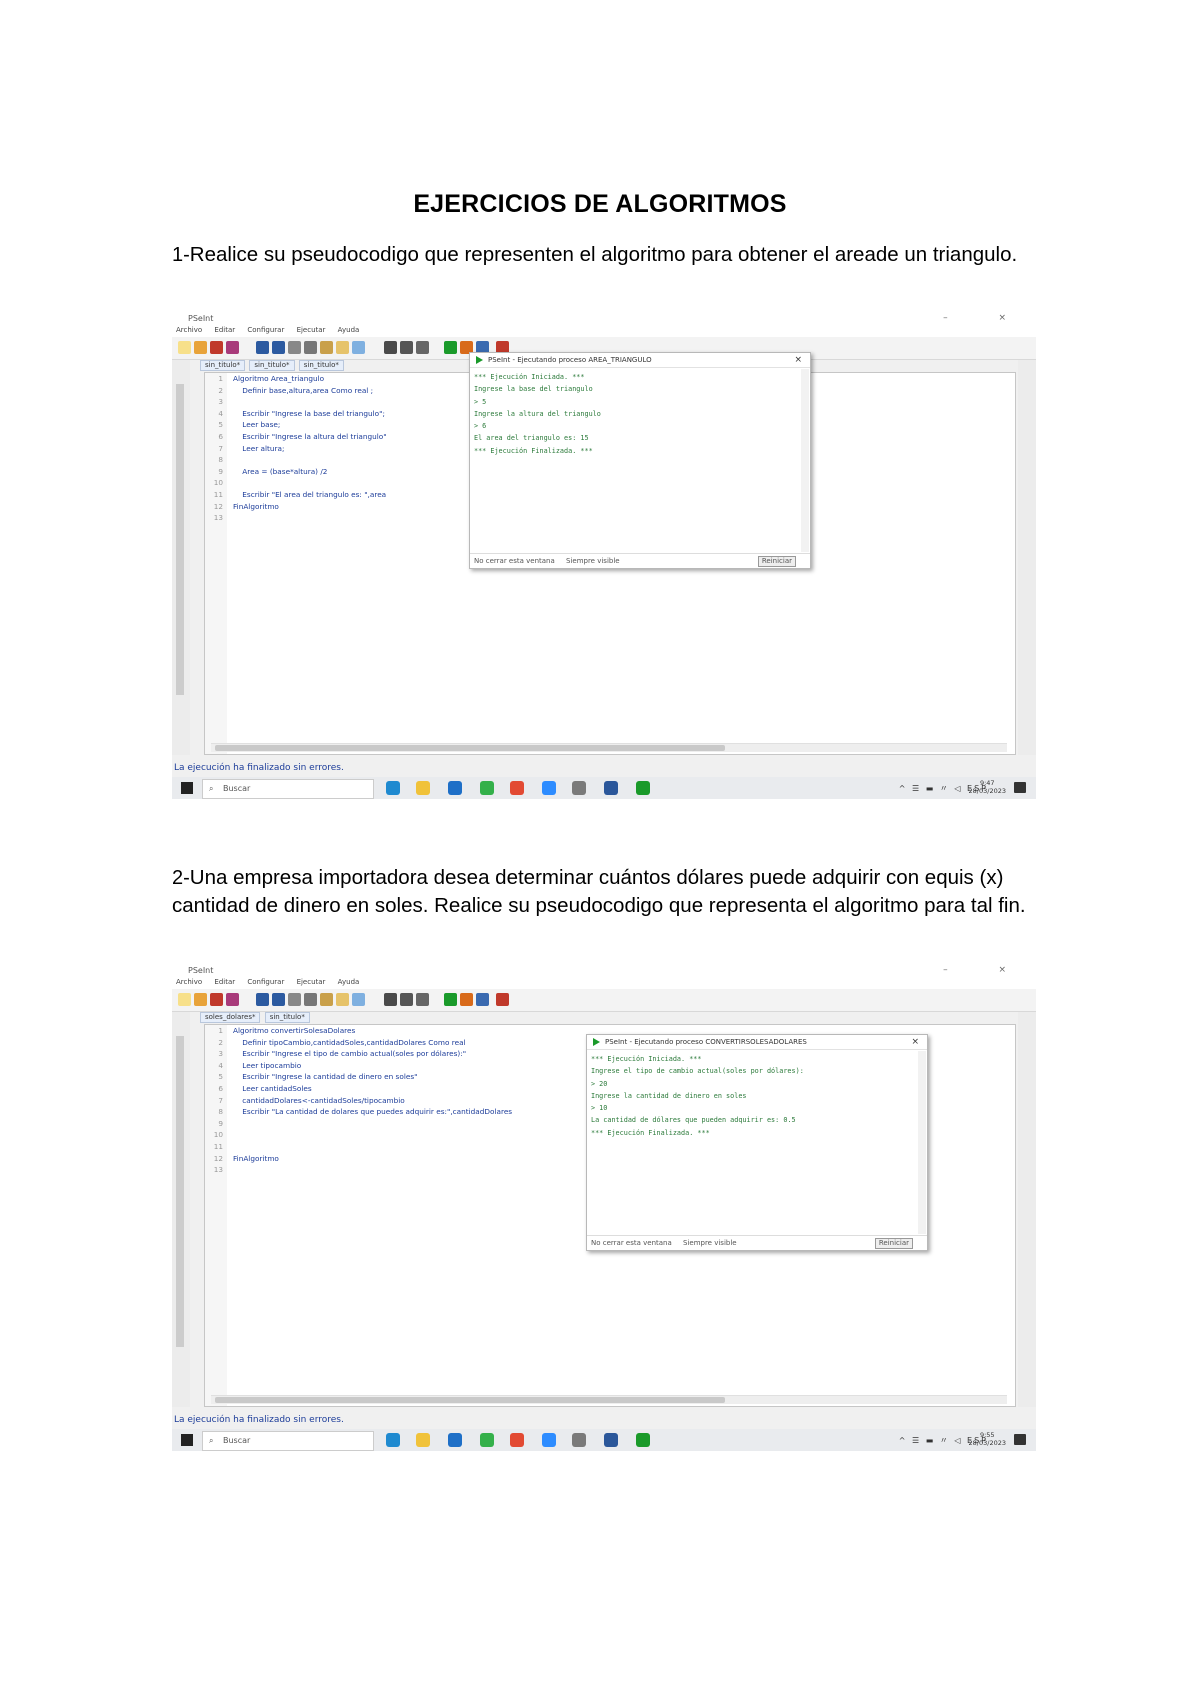  Describe the element at coordinates (466, 999) in the screenshot. I see `step-icon` at that location.